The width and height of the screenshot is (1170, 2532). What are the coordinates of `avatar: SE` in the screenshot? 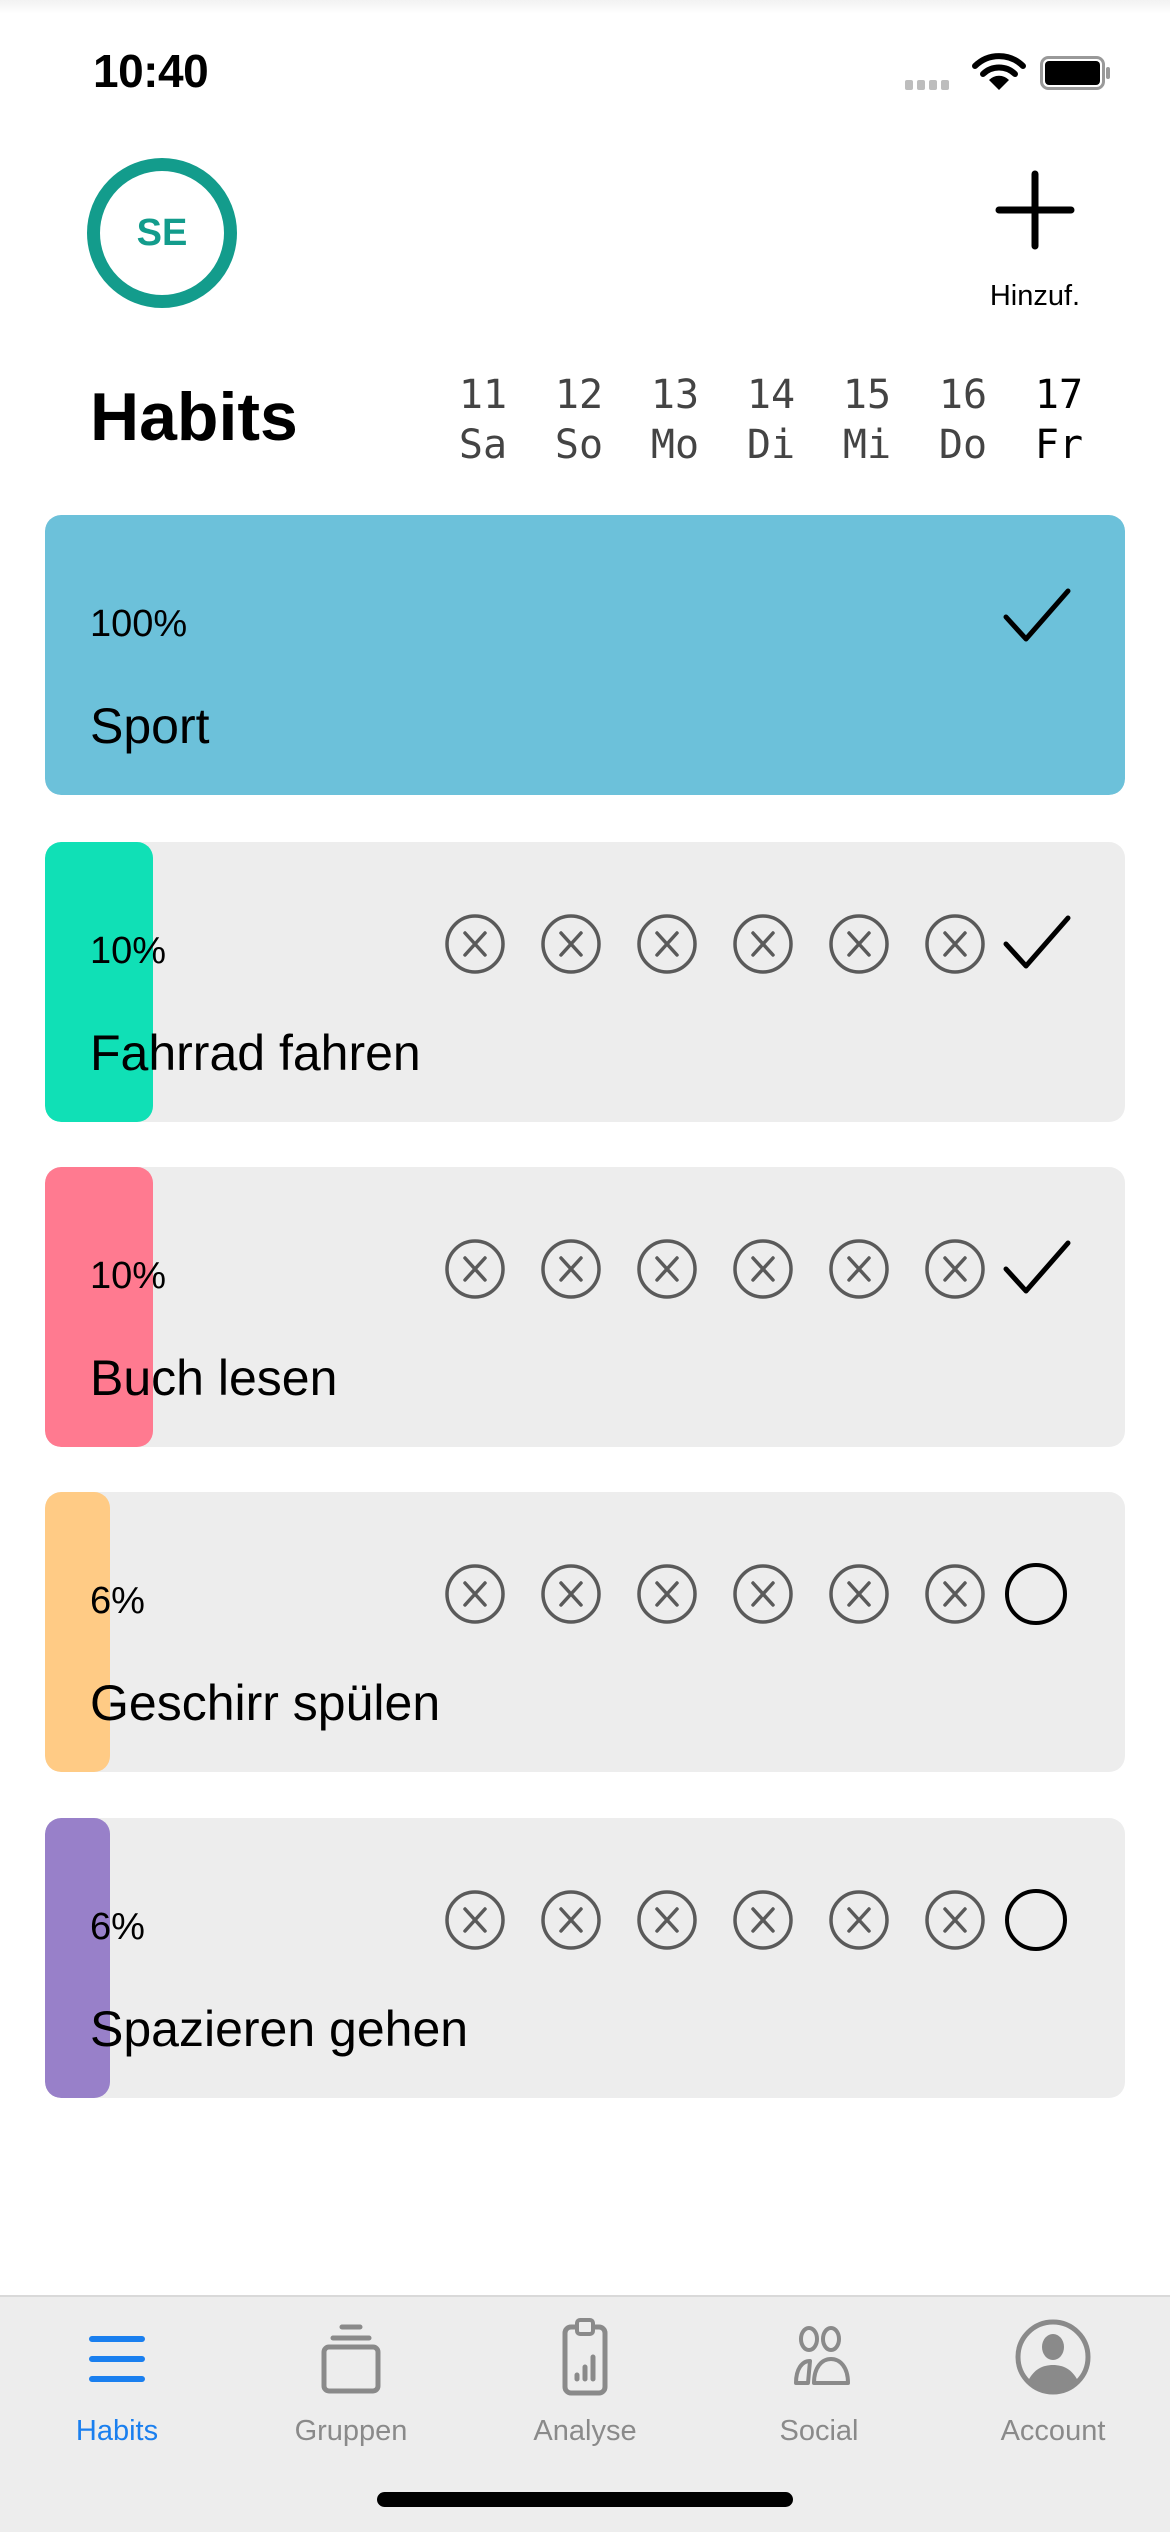 It's located at (162, 233).